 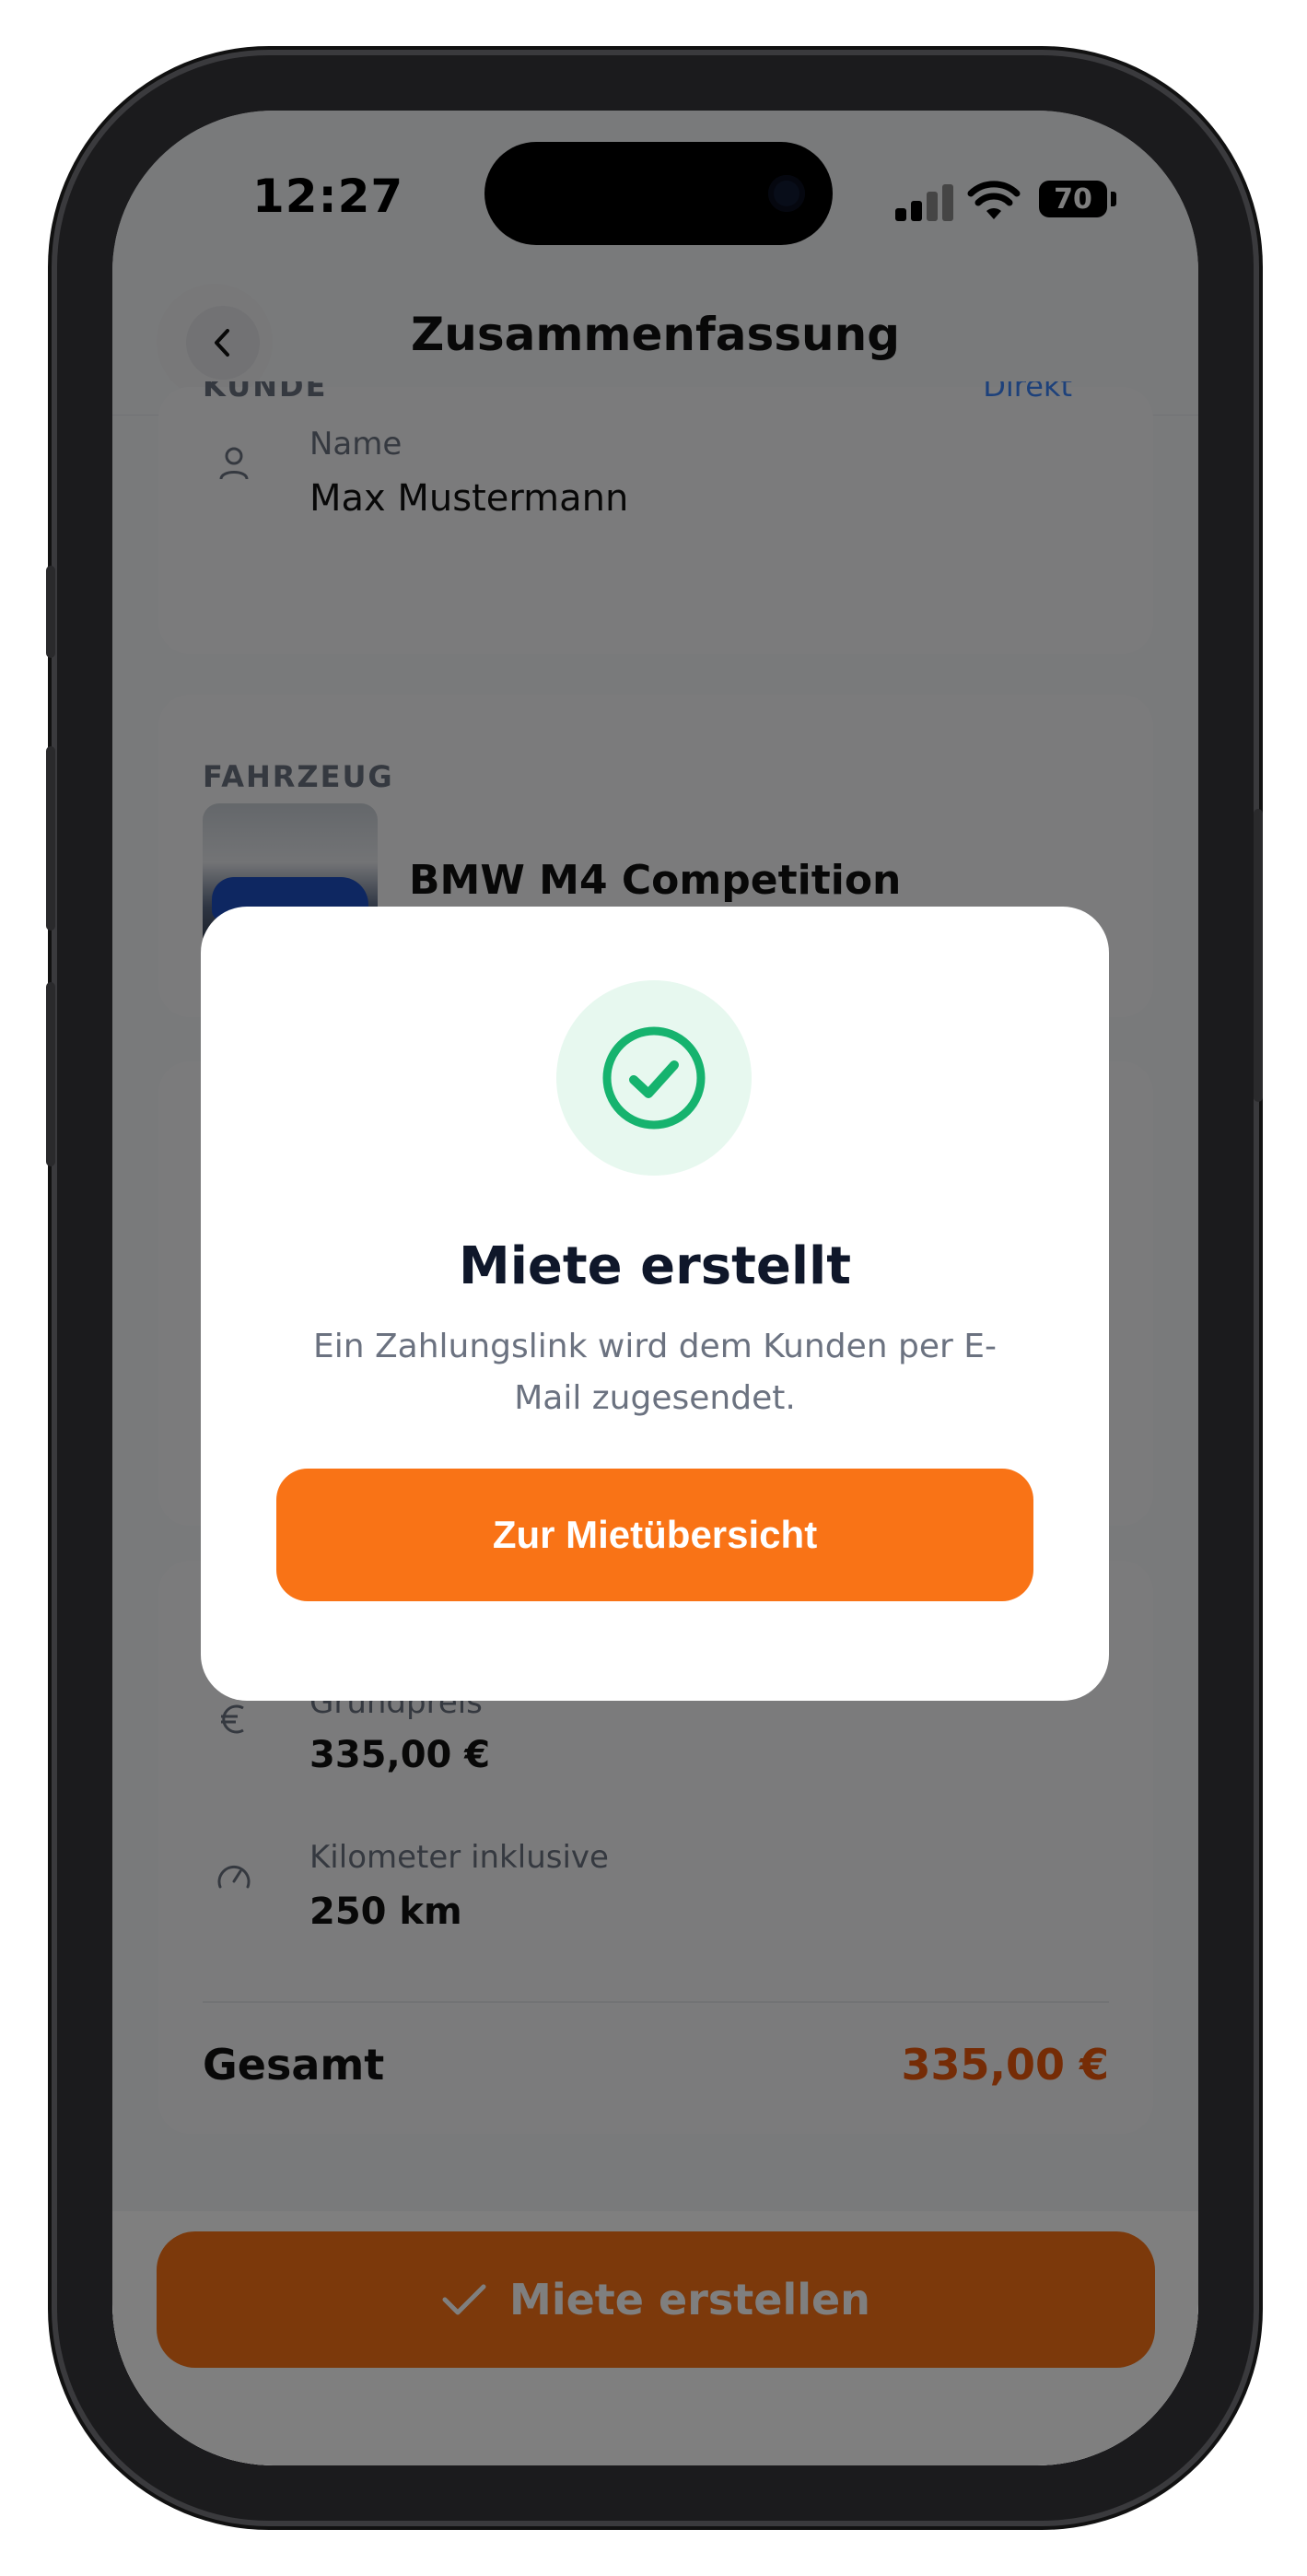 I want to click on dialog-title: Miete erstellt, so click(x=655, y=1266).